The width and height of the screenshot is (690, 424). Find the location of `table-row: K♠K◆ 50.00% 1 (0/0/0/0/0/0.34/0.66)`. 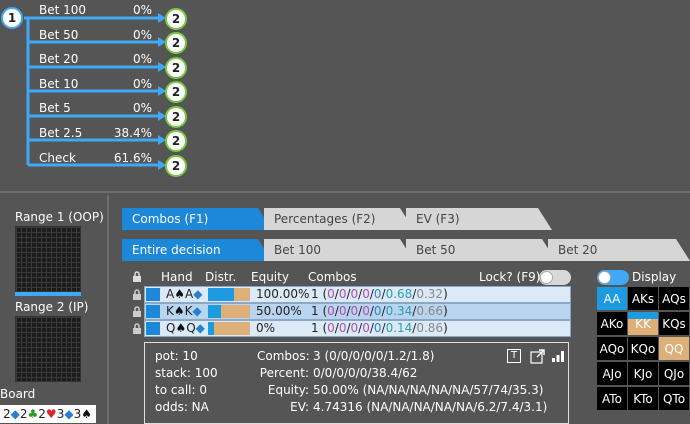

table-row: K♠K◆ 50.00% 1 (0/0/0/0/0/0.34/0.66) is located at coordinates (357, 311).